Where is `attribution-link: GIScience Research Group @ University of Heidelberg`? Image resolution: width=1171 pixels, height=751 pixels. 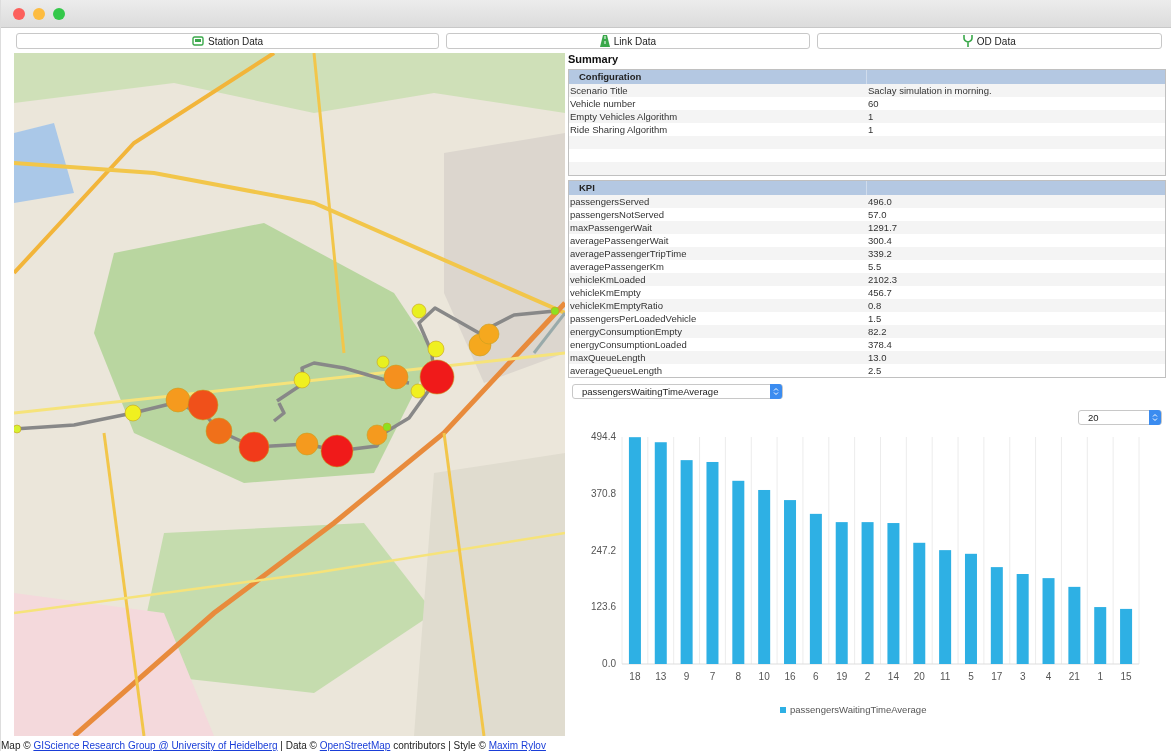 attribution-link: GIScience Research Group @ University of Heidelberg is located at coordinates (155, 745).